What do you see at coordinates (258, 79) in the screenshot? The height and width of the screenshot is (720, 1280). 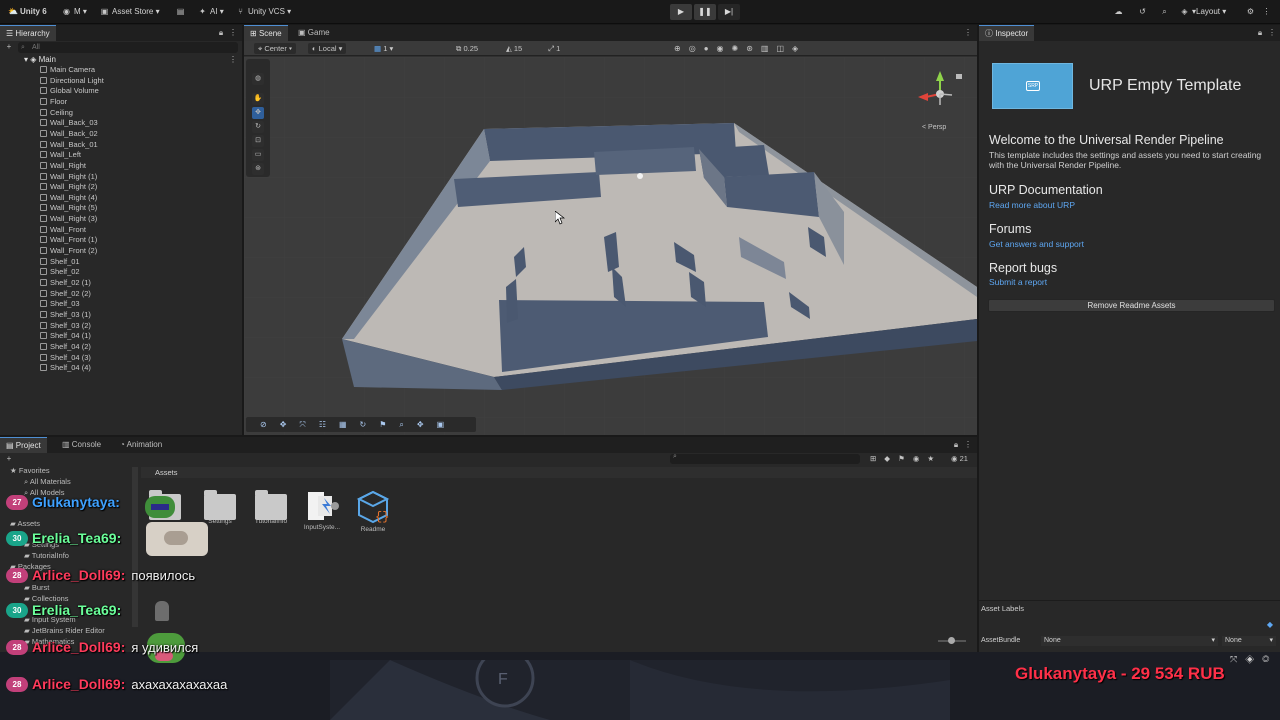 I see `view-tool: ◍` at bounding box center [258, 79].